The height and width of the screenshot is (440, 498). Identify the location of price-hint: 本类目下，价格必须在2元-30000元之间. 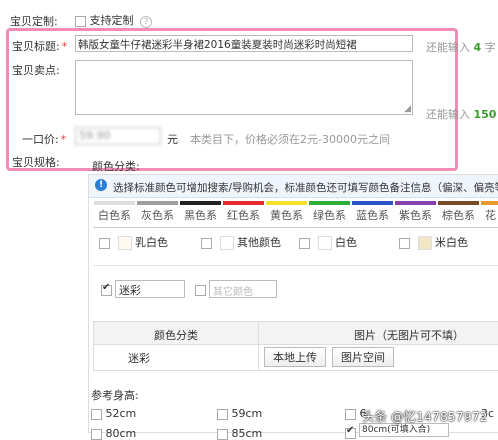
(290, 139).